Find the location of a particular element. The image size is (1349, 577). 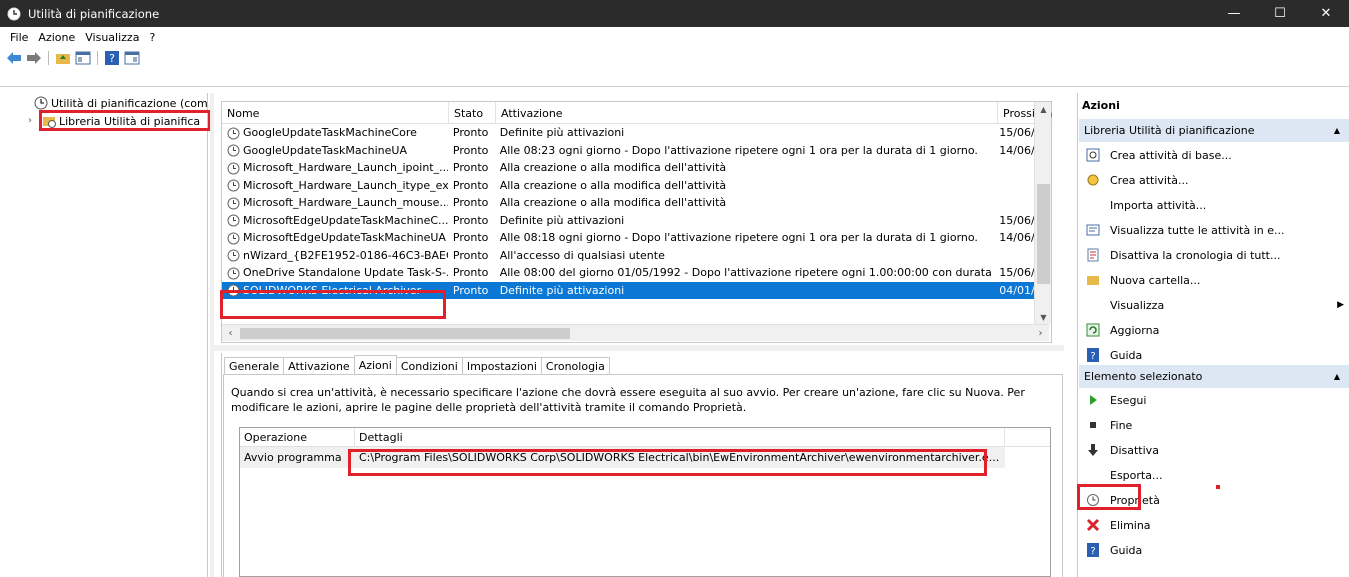

tab-azioni: Azioni is located at coordinates (375, 365).